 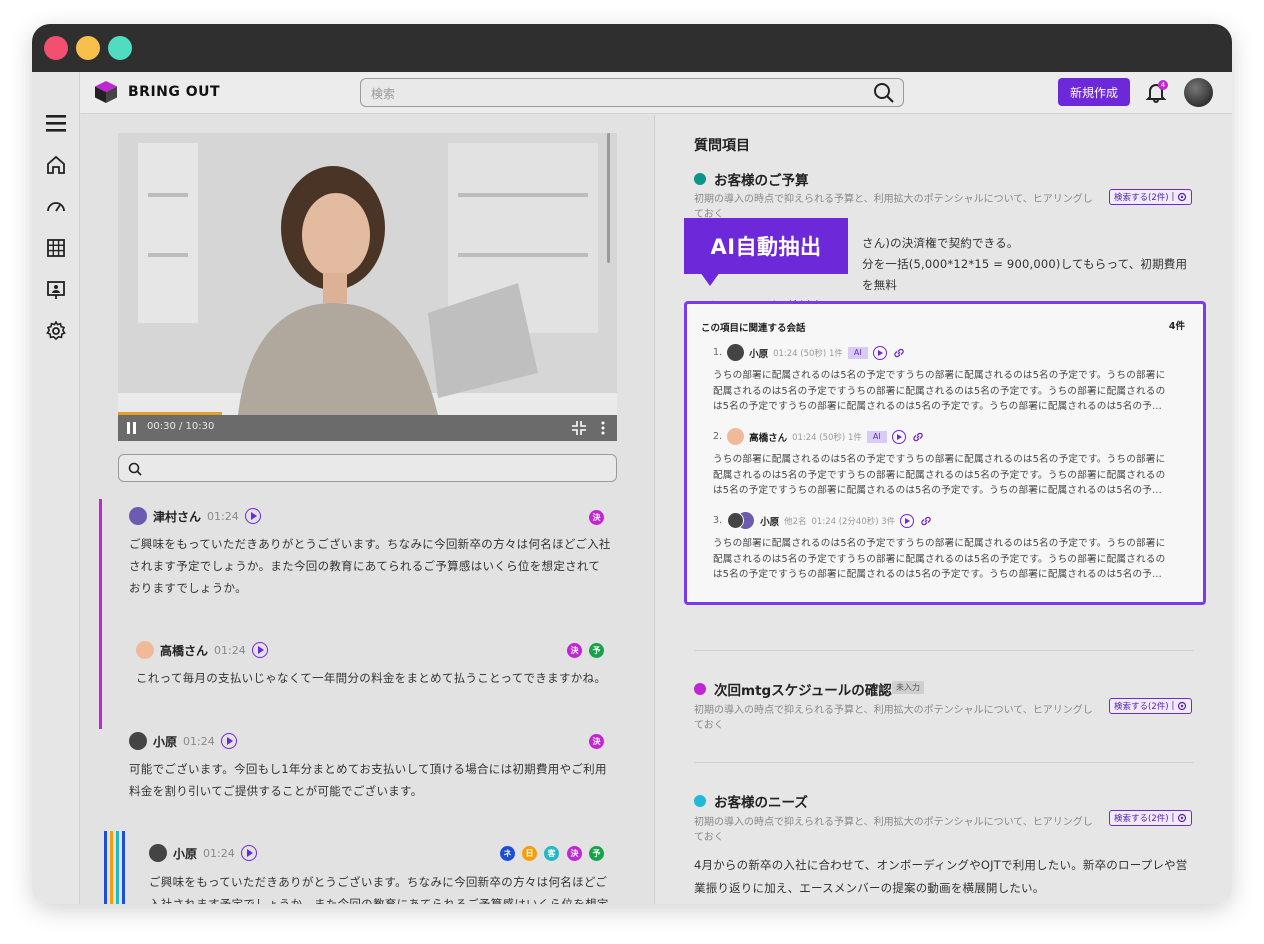 What do you see at coordinates (56, 165) in the screenshot?
I see `home-icon` at bounding box center [56, 165].